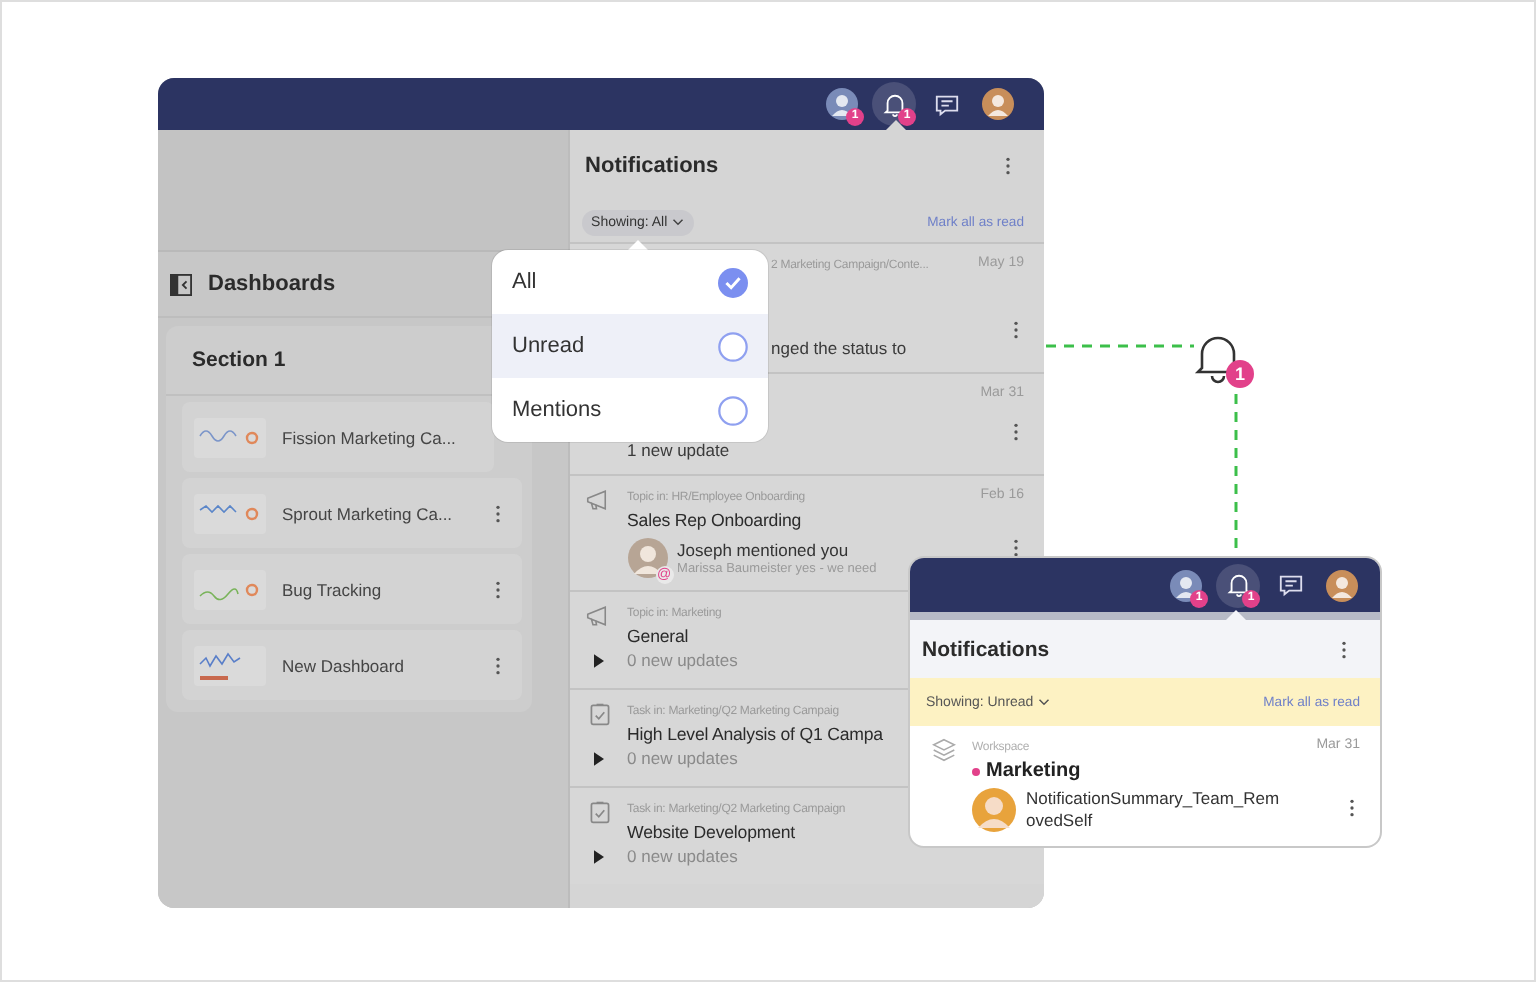 This screenshot has width=1536, height=982. What do you see at coordinates (755, 735) in the screenshot?
I see `notification-title: High Level Analysis of Q1 Campa` at bounding box center [755, 735].